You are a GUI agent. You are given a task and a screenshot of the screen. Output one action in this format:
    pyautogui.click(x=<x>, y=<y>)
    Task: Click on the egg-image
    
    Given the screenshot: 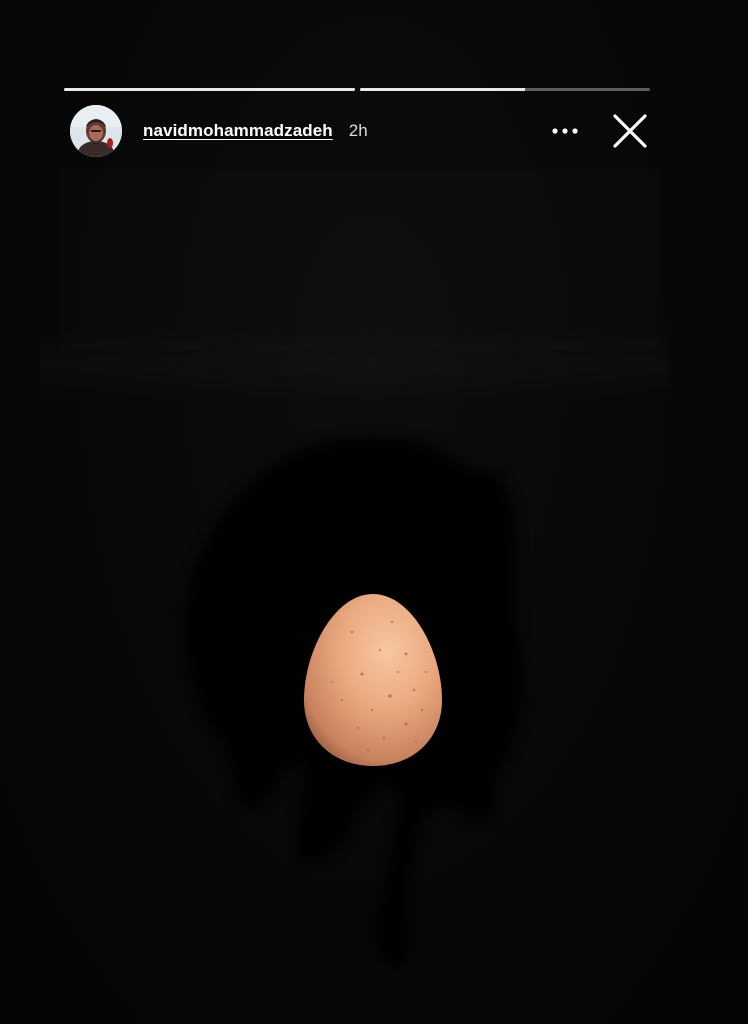 What is the action you would take?
    pyautogui.click(x=373, y=680)
    